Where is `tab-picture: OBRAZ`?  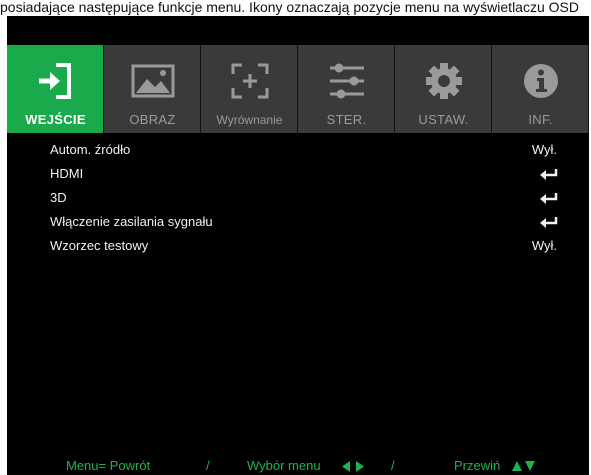 tab-picture: OBRAZ is located at coordinates (152, 89).